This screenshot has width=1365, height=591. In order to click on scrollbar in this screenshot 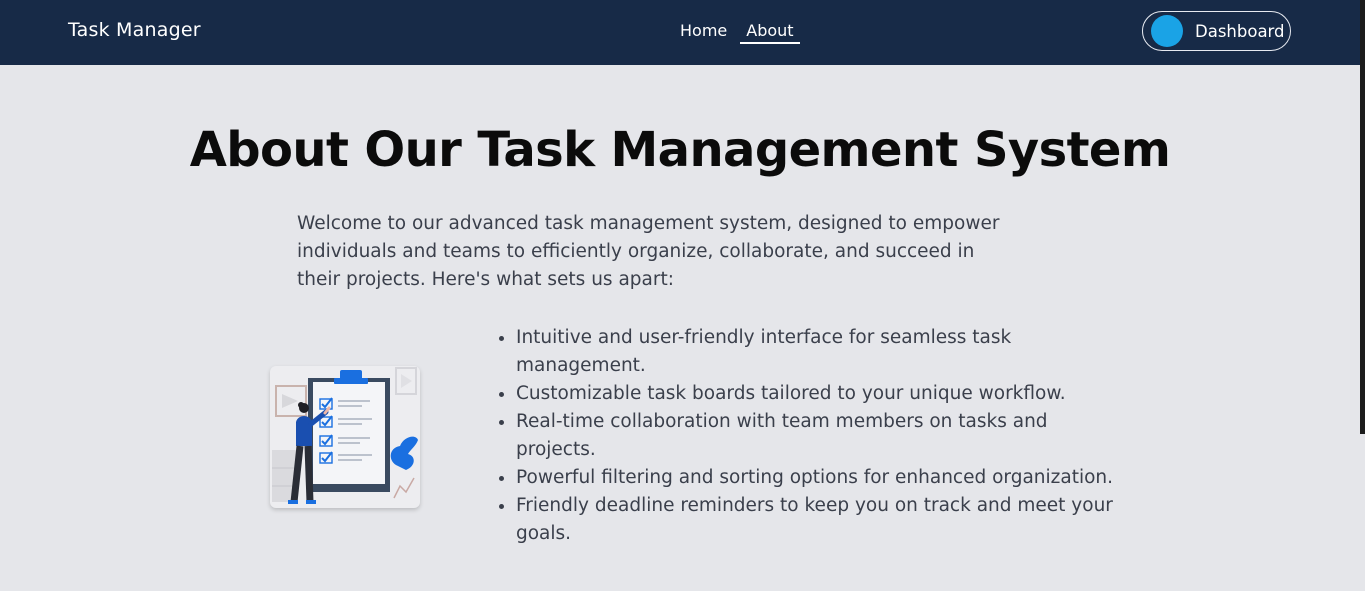, I will do `click(1362, 217)`.